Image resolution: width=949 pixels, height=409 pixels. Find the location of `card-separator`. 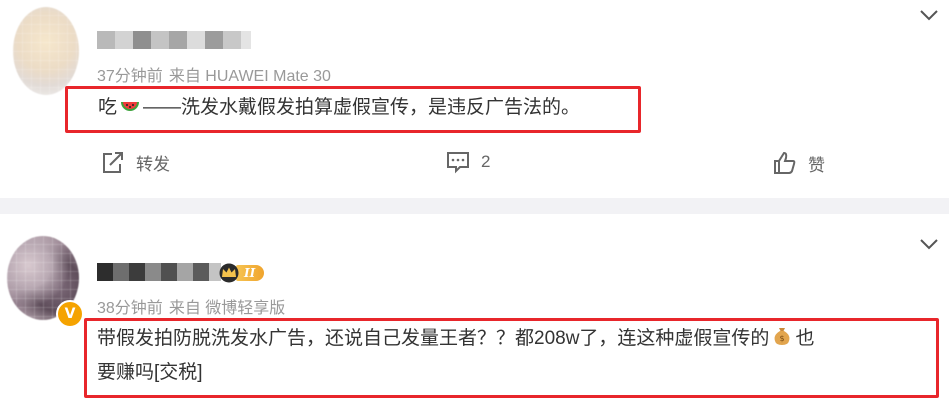

card-separator is located at coordinates (474, 206).